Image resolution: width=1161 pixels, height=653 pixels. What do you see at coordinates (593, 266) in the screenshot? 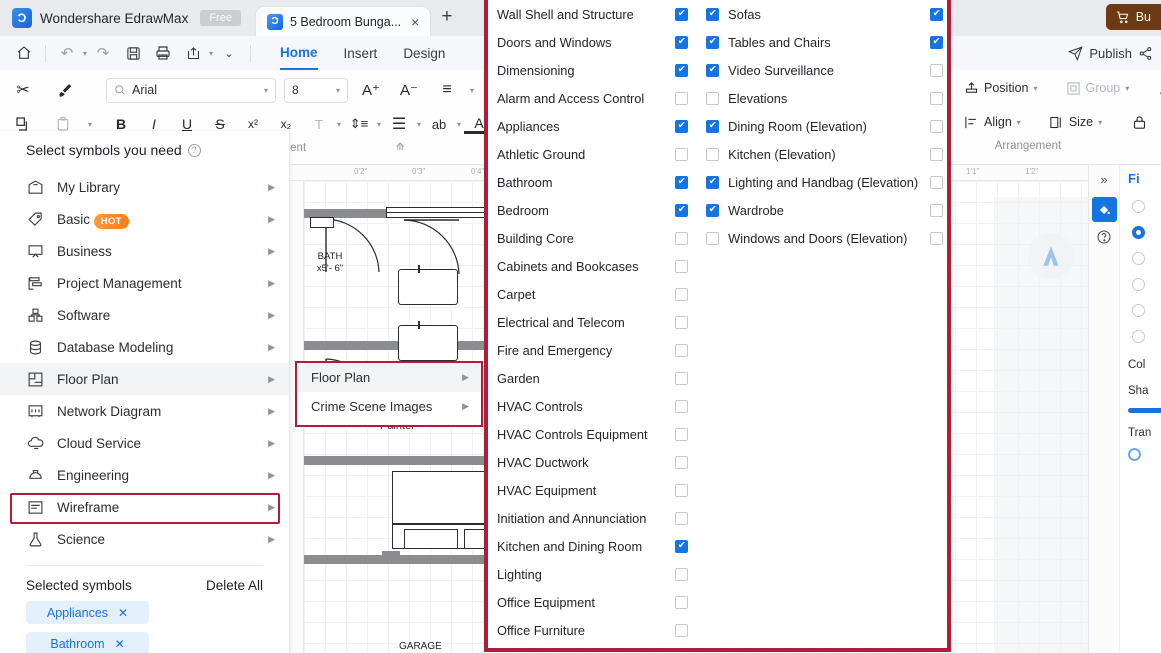
I see `dropdown-row: Cabinets and Bookcases` at bounding box center [593, 266].